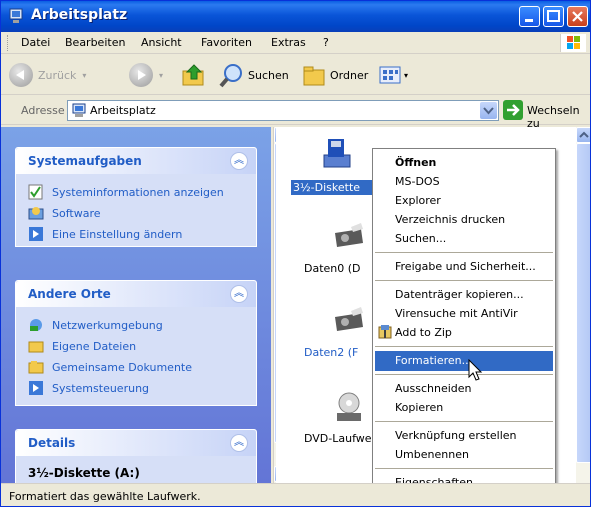 The width and height of the screenshot is (591, 507). I want to click on menu-datei: Datei, so click(35, 42).